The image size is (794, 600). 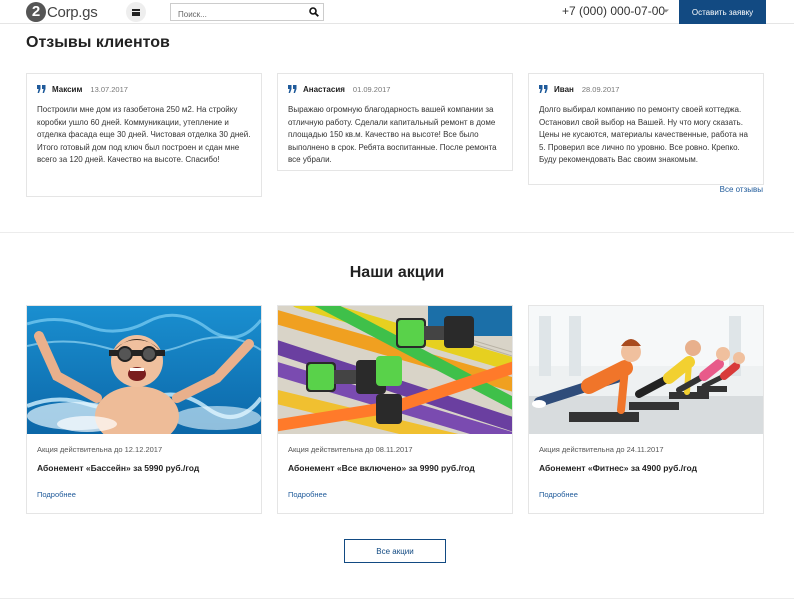 I want to click on promo-validity: Акция действительна до 12.12.2017, so click(x=100, y=449).